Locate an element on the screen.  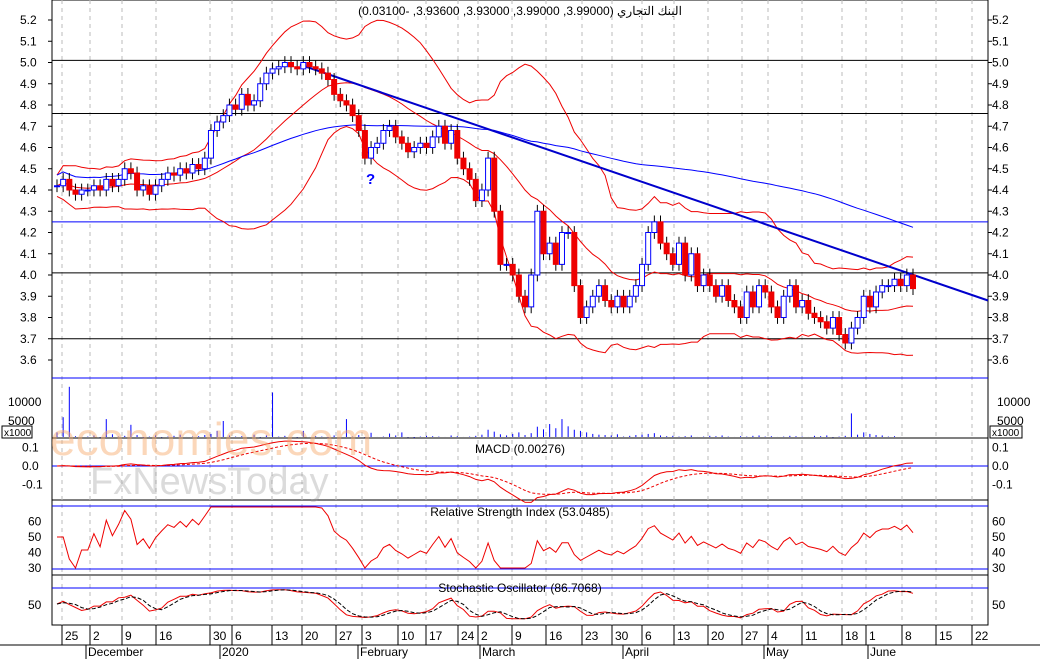
price-tick-left: 5.2 is located at coordinates (28, 20).